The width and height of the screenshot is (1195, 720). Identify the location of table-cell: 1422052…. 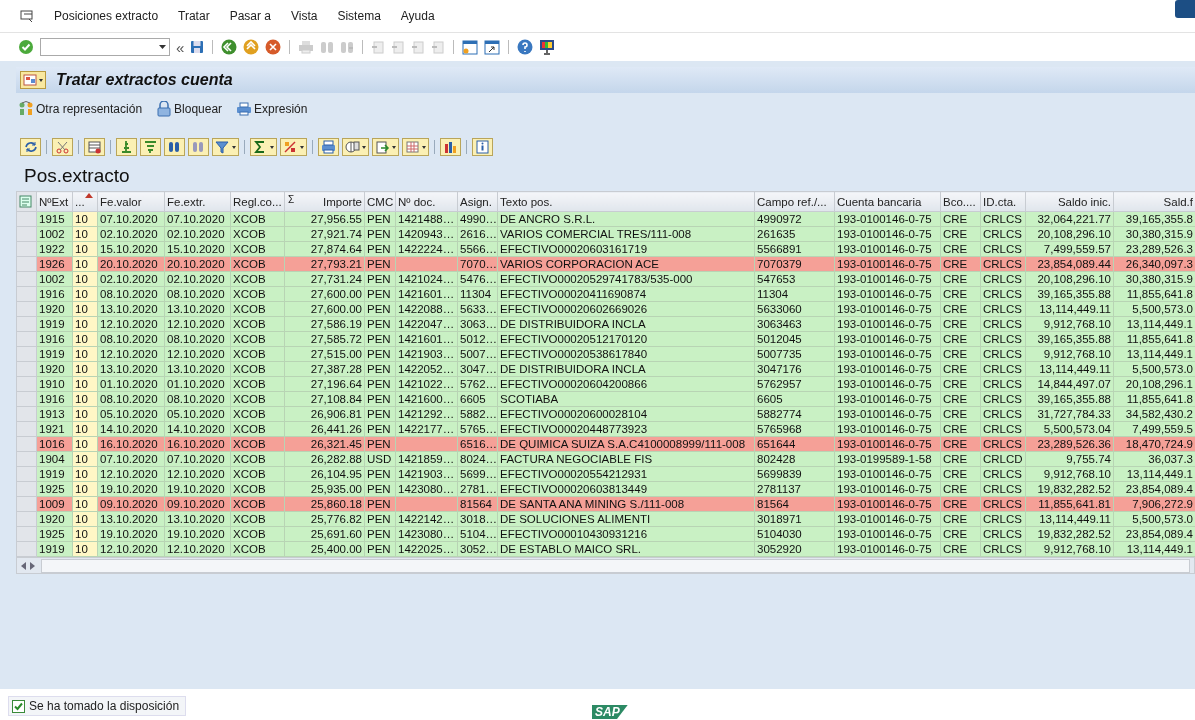
(426, 369).